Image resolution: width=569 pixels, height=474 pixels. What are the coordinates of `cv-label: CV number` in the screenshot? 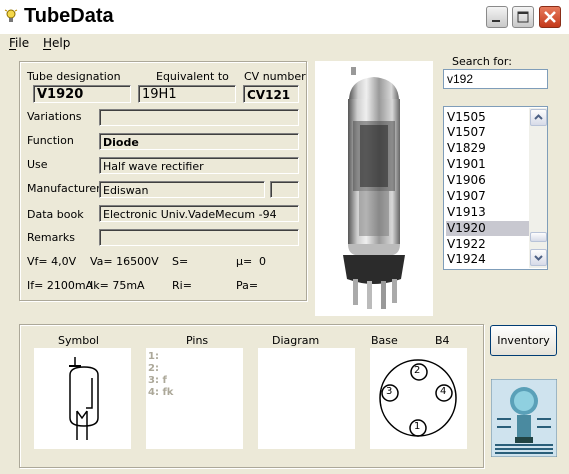 It's located at (275, 76).